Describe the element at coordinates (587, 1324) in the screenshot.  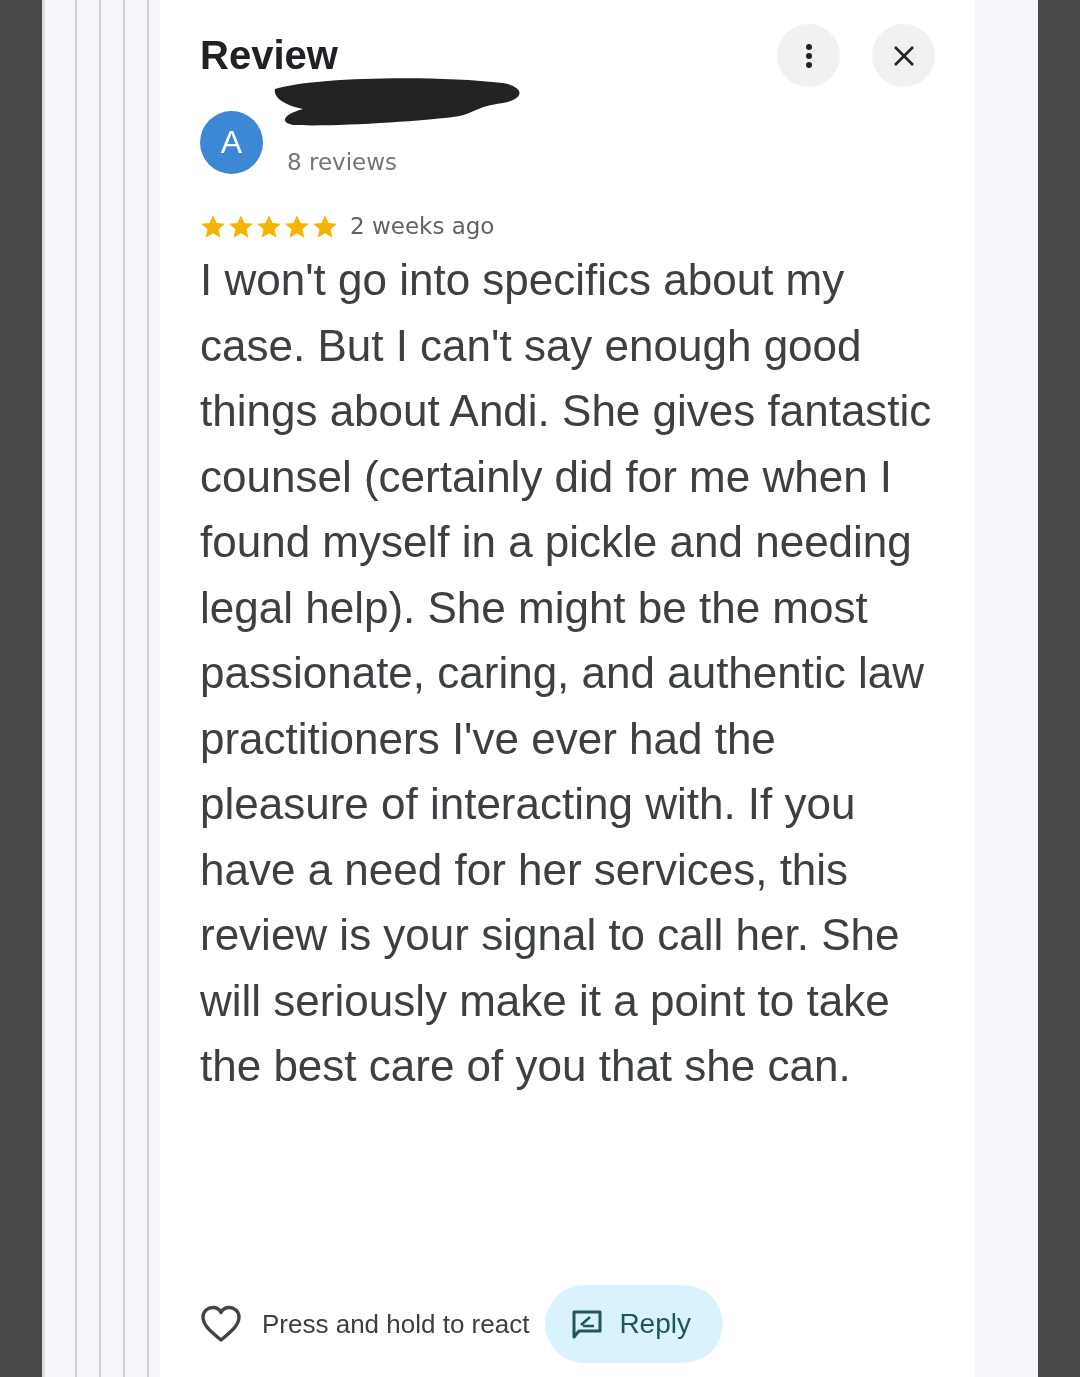
I see `reply-icon` at that location.